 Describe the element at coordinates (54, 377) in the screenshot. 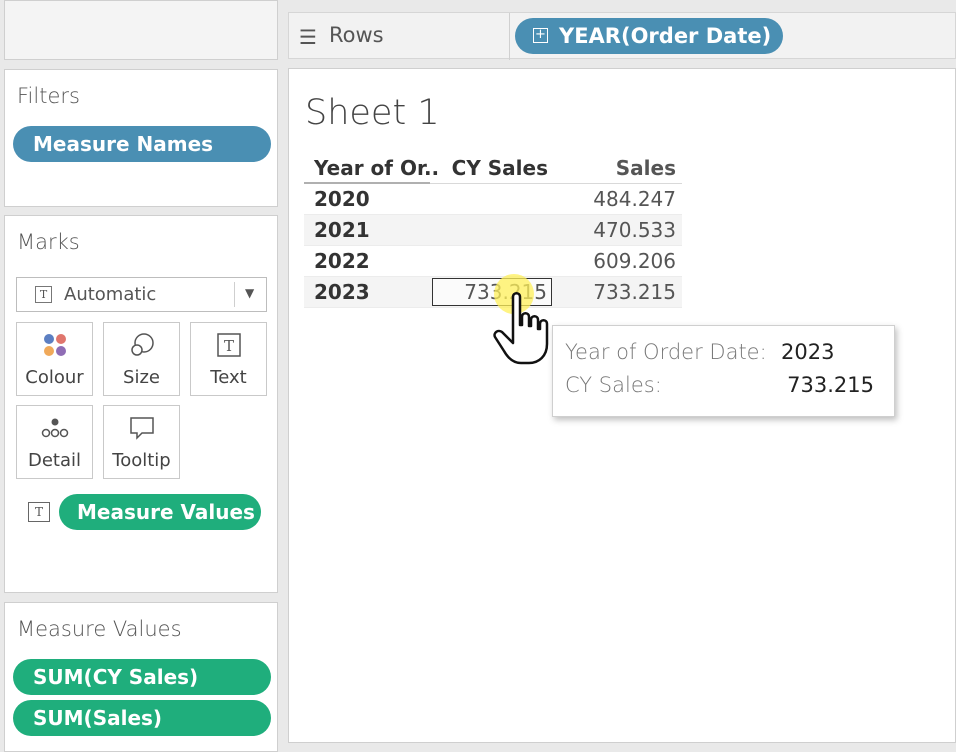

I see `colour-label: Colour` at that location.